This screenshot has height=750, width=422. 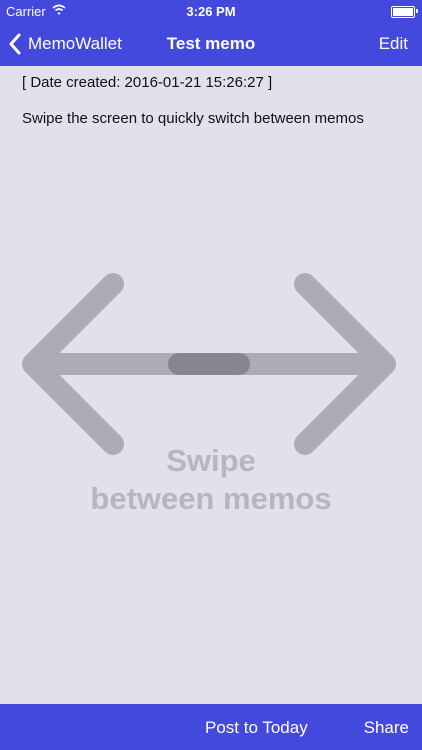 I want to click on edit-button: Edit, so click(x=393, y=44).